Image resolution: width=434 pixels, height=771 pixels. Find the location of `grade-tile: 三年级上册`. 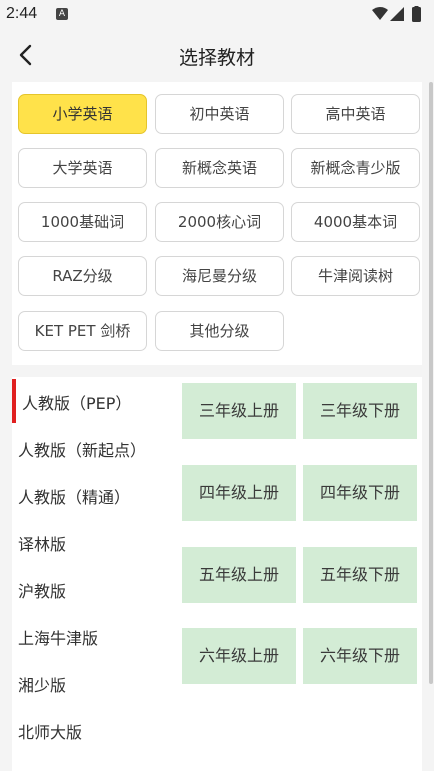

grade-tile: 三年级上册 is located at coordinates (239, 411).